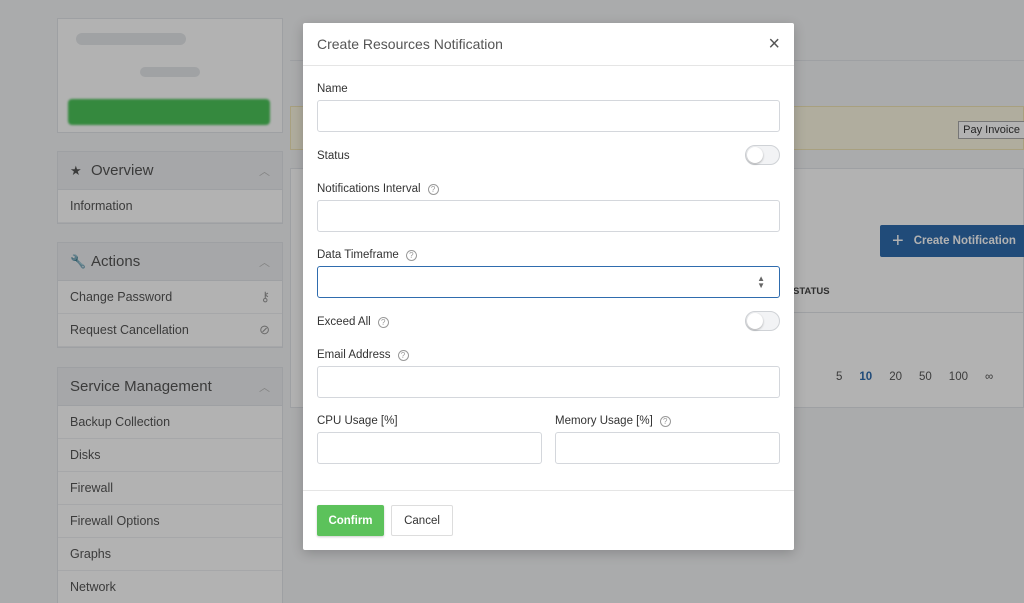  I want to click on name-input, so click(548, 116).